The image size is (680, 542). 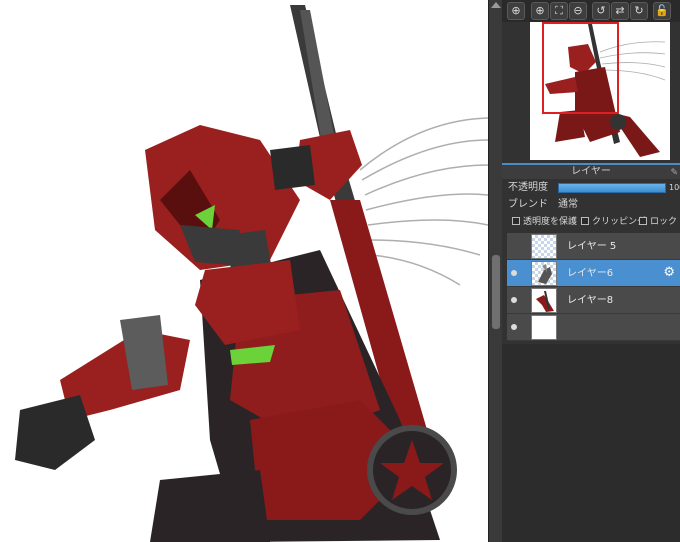 I want to click on fit-window-button: ⛶, so click(x=559, y=11).